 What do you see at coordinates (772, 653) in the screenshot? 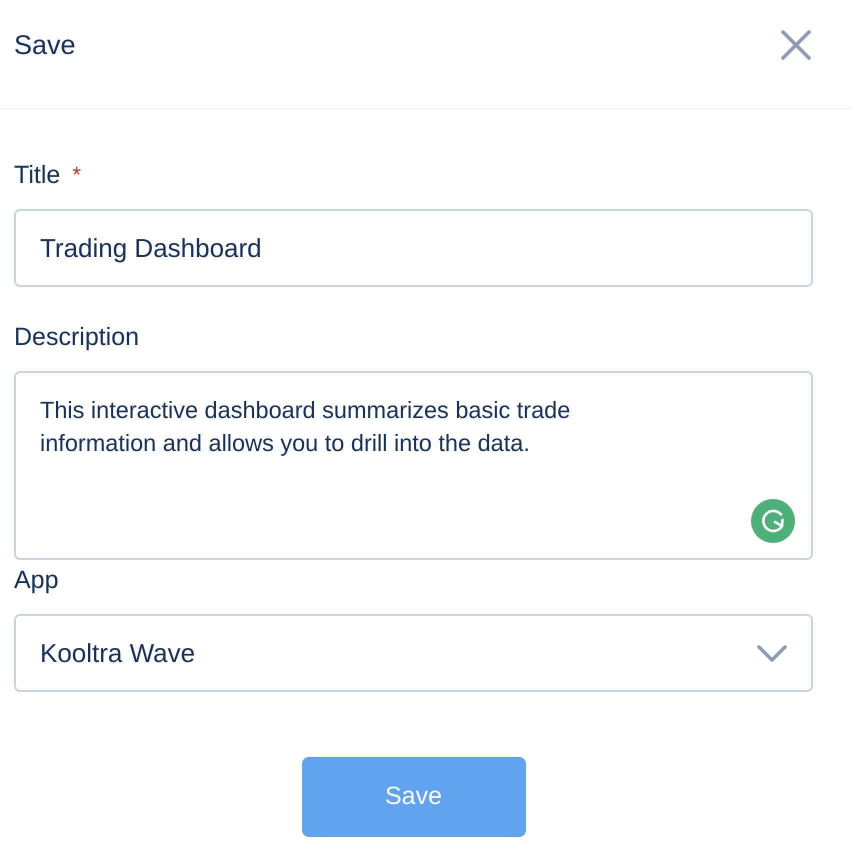
I see `chevron-down-icon` at bounding box center [772, 653].